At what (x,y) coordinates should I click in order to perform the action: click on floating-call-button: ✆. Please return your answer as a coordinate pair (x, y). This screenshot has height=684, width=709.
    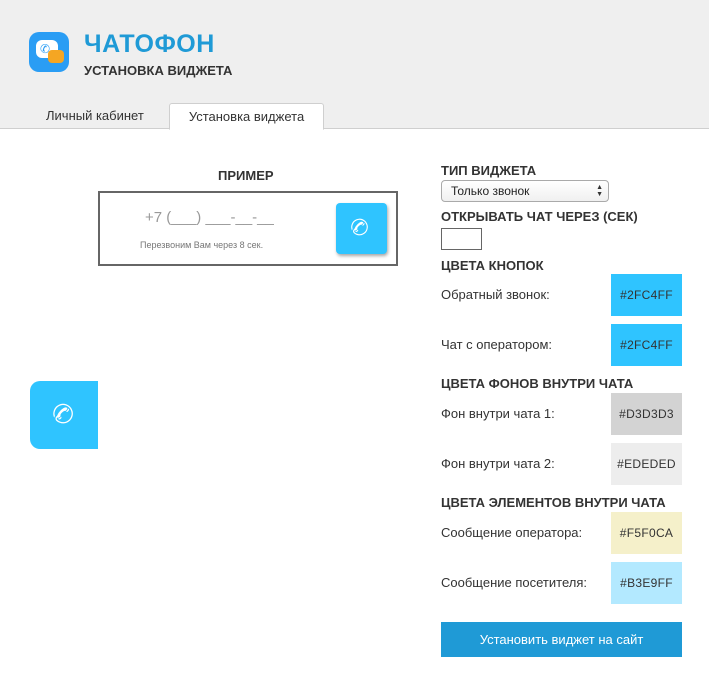
    Looking at the image, I should click on (64, 415).